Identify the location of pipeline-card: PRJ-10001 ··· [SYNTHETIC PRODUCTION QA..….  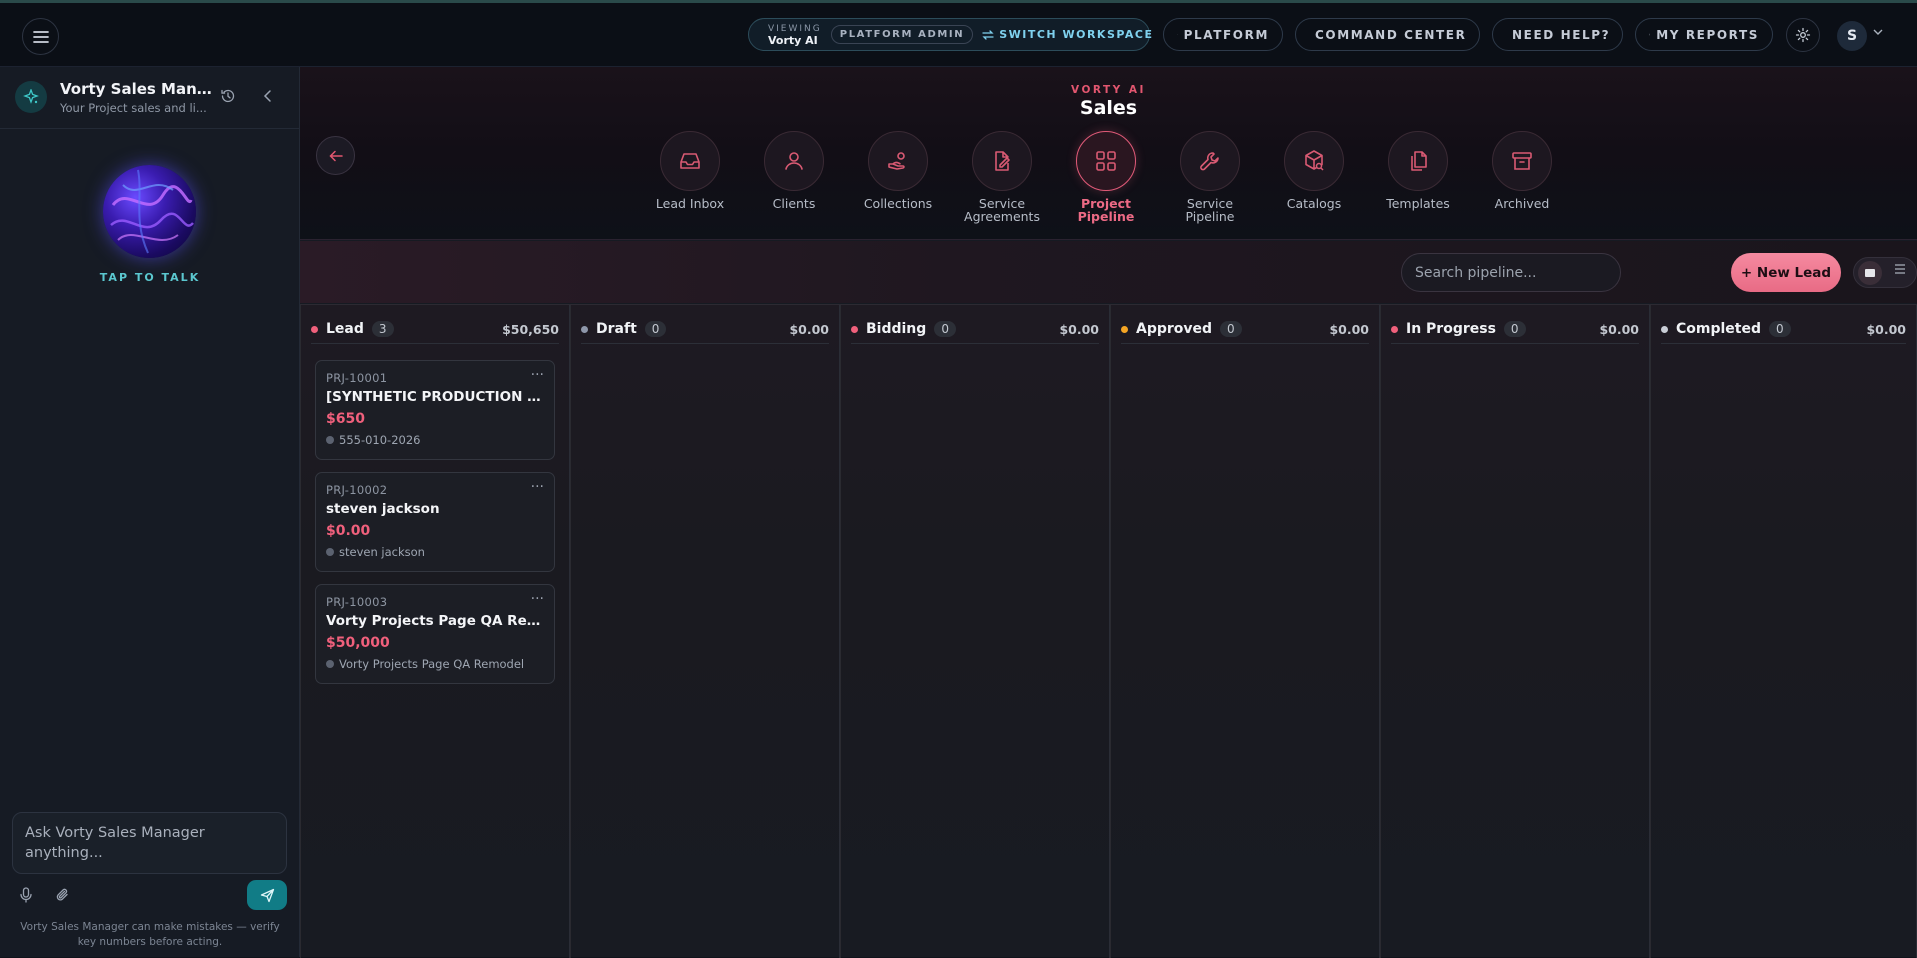
(435, 410).